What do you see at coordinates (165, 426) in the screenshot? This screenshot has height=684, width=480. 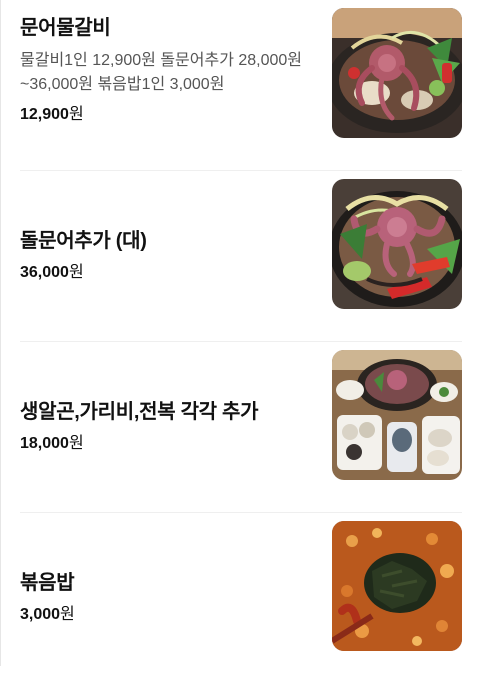 I see `menu-item-info: 생알곤,가리비,전복 각각 추가 18,000원` at bounding box center [165, 426].